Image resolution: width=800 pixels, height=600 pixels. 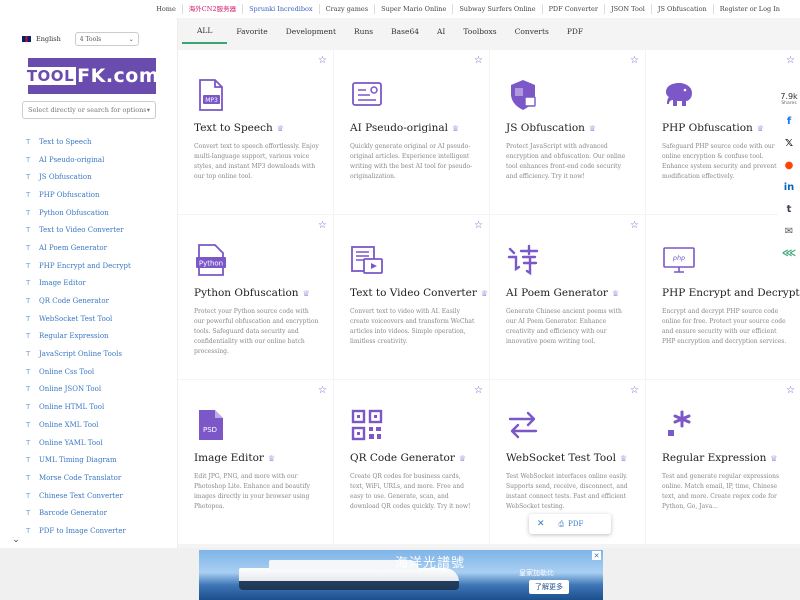 I want to click on sidebar-tool-label: Image Editor, so click(x=62, y=283).